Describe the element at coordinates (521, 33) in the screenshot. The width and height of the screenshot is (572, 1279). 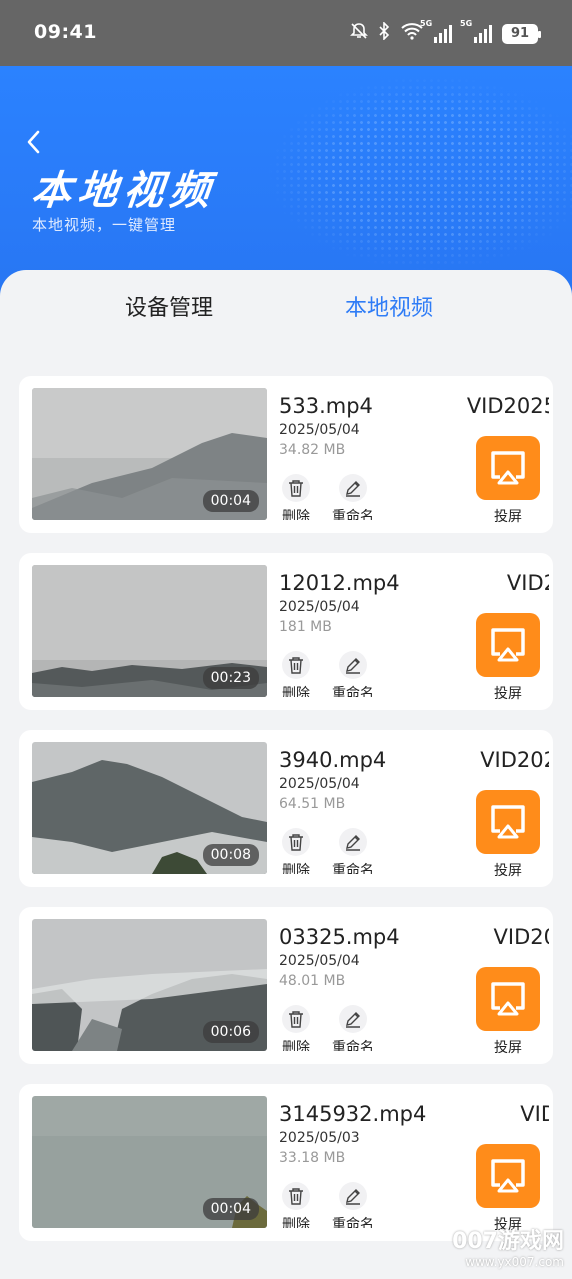
I see `battery-icon: 91` at that location.